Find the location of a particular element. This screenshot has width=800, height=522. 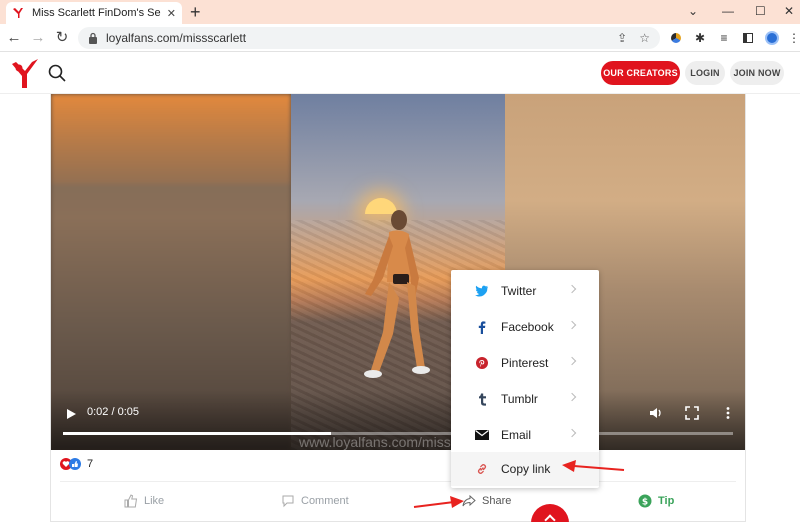

share-page-icon: ⇪ is located at coordinates (622, 38).